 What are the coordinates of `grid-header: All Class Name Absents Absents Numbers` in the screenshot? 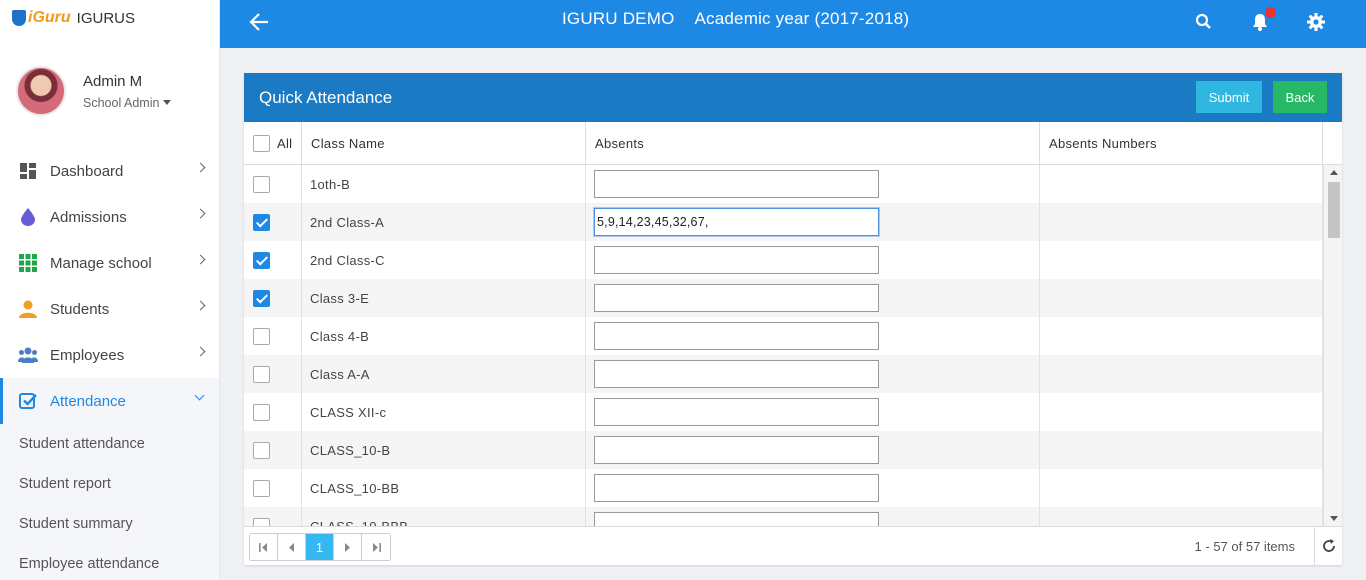 It's located at (793, 143).